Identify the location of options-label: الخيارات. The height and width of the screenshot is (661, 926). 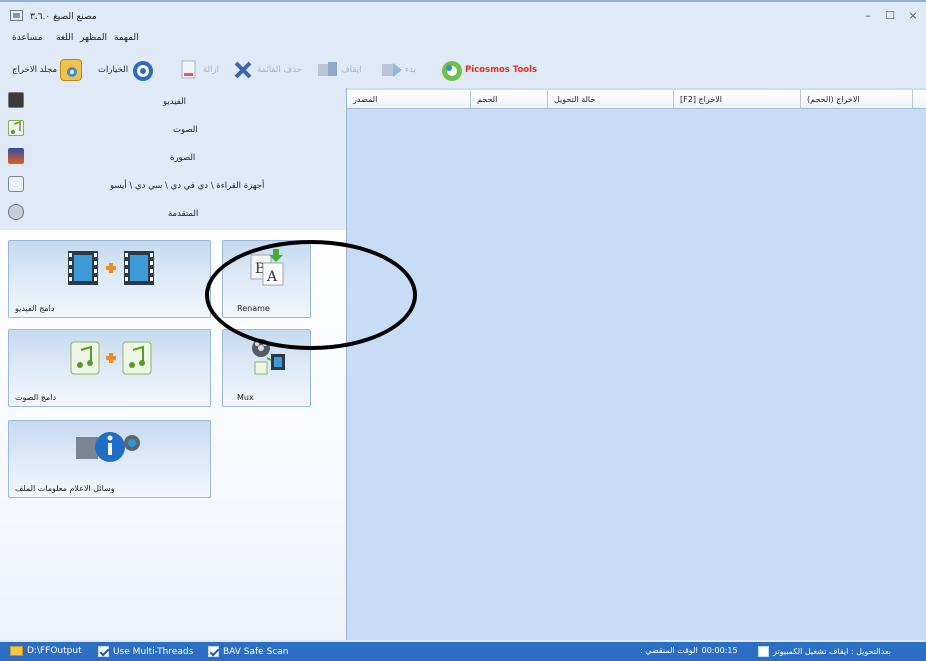
(113, 70).